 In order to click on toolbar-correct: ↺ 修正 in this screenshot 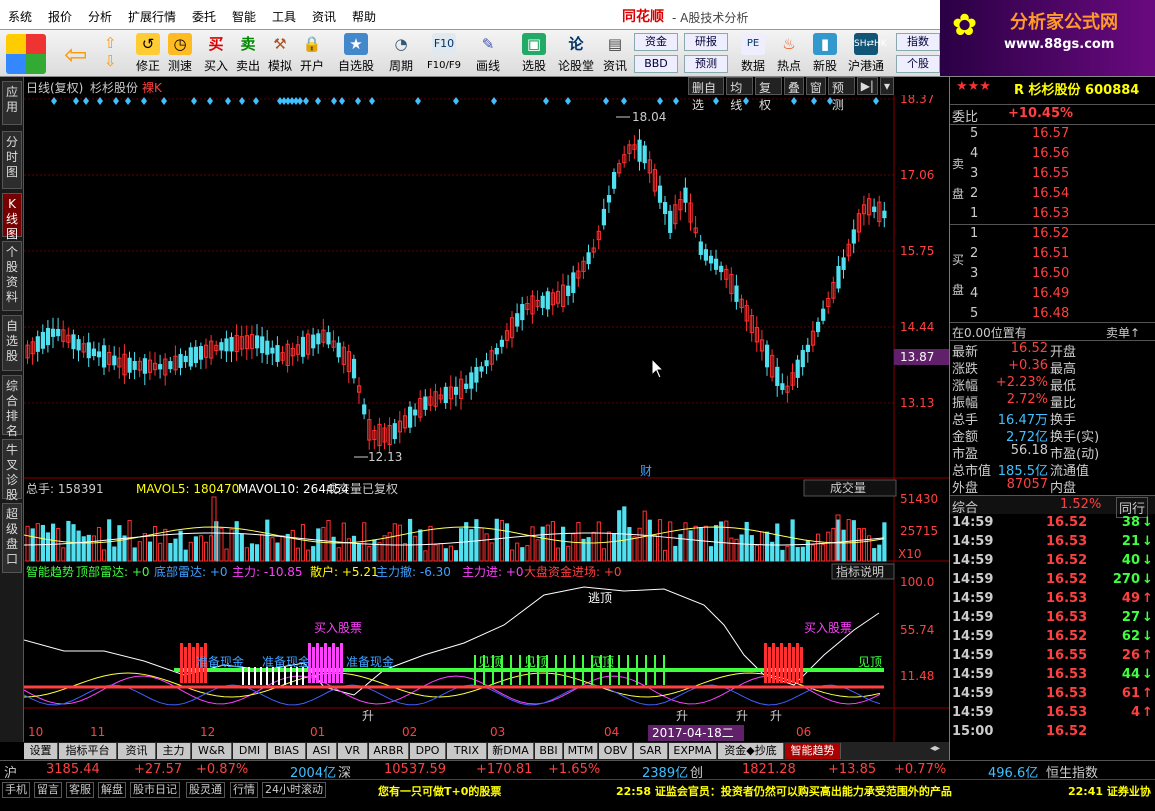, I will do `click(148, 54)`.